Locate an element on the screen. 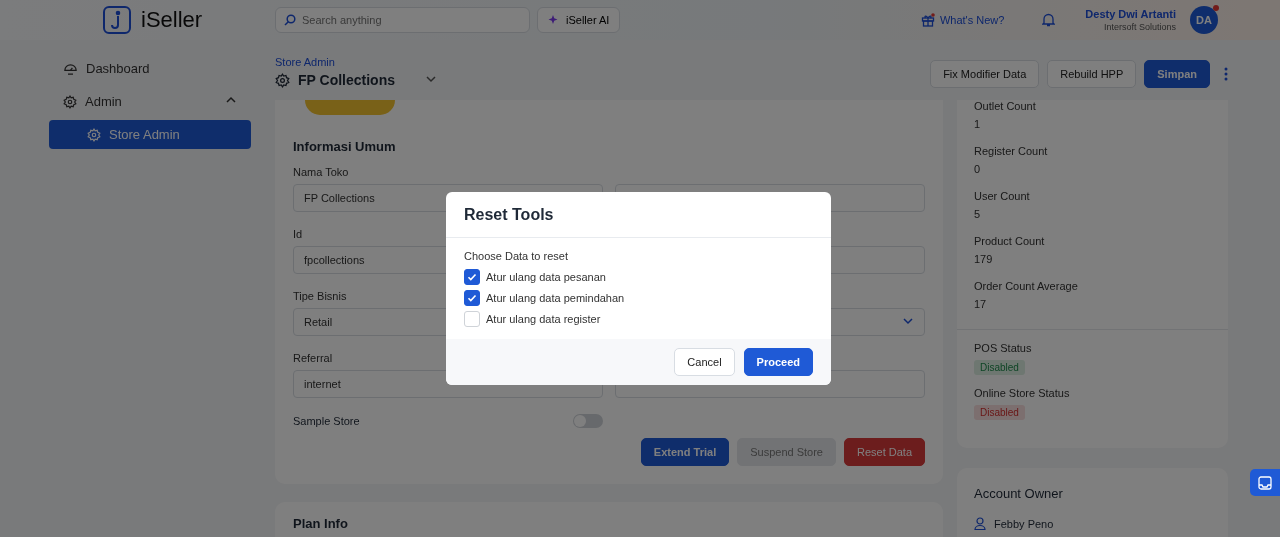  field-label: Id is located at coordinates (298, 234).